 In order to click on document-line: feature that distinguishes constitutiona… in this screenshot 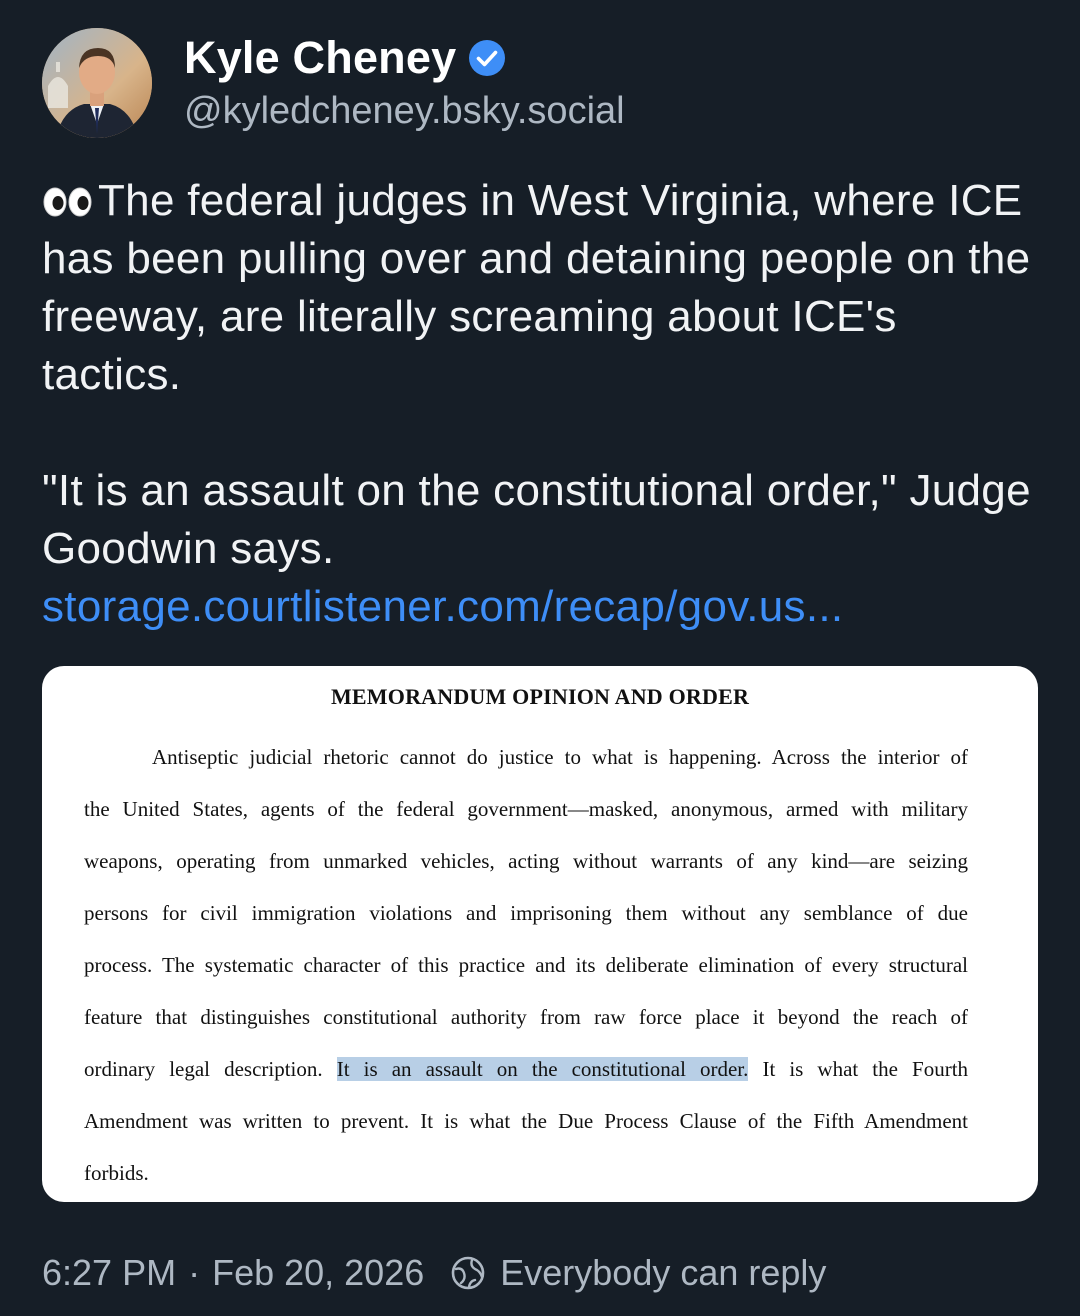, I will do `click(526, 1017)`.